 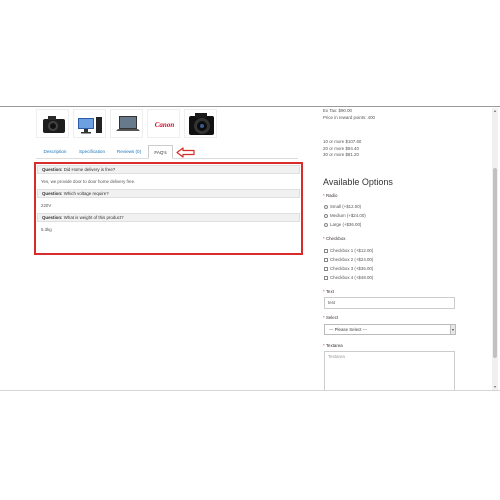 What do you see at coordinates (348, 250) in the screenshot?
I see `checkbox-option-1: Checkbox 1 (+$12.00)` at bounding box center [348, 250].